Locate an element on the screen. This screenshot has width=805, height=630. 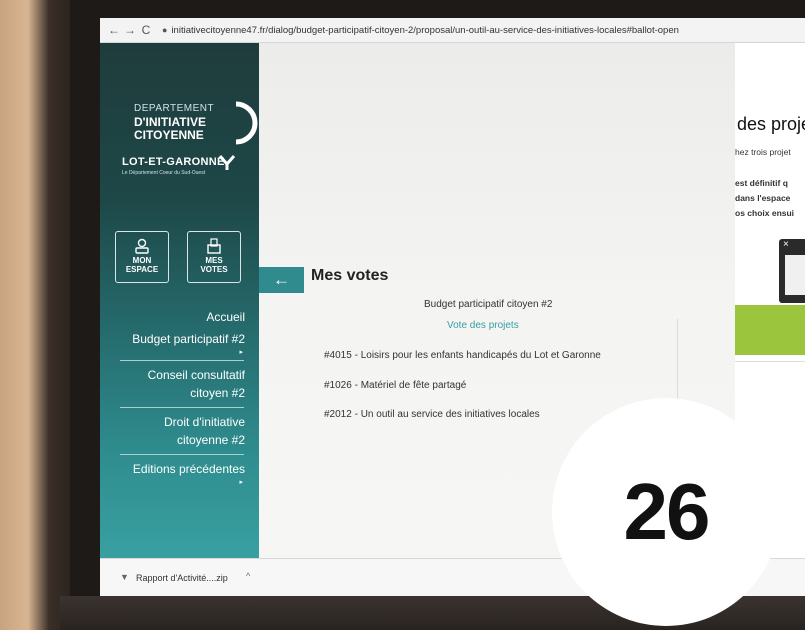
logo-line-2: D'INITIATIVE is located at coordinates (170, 122).